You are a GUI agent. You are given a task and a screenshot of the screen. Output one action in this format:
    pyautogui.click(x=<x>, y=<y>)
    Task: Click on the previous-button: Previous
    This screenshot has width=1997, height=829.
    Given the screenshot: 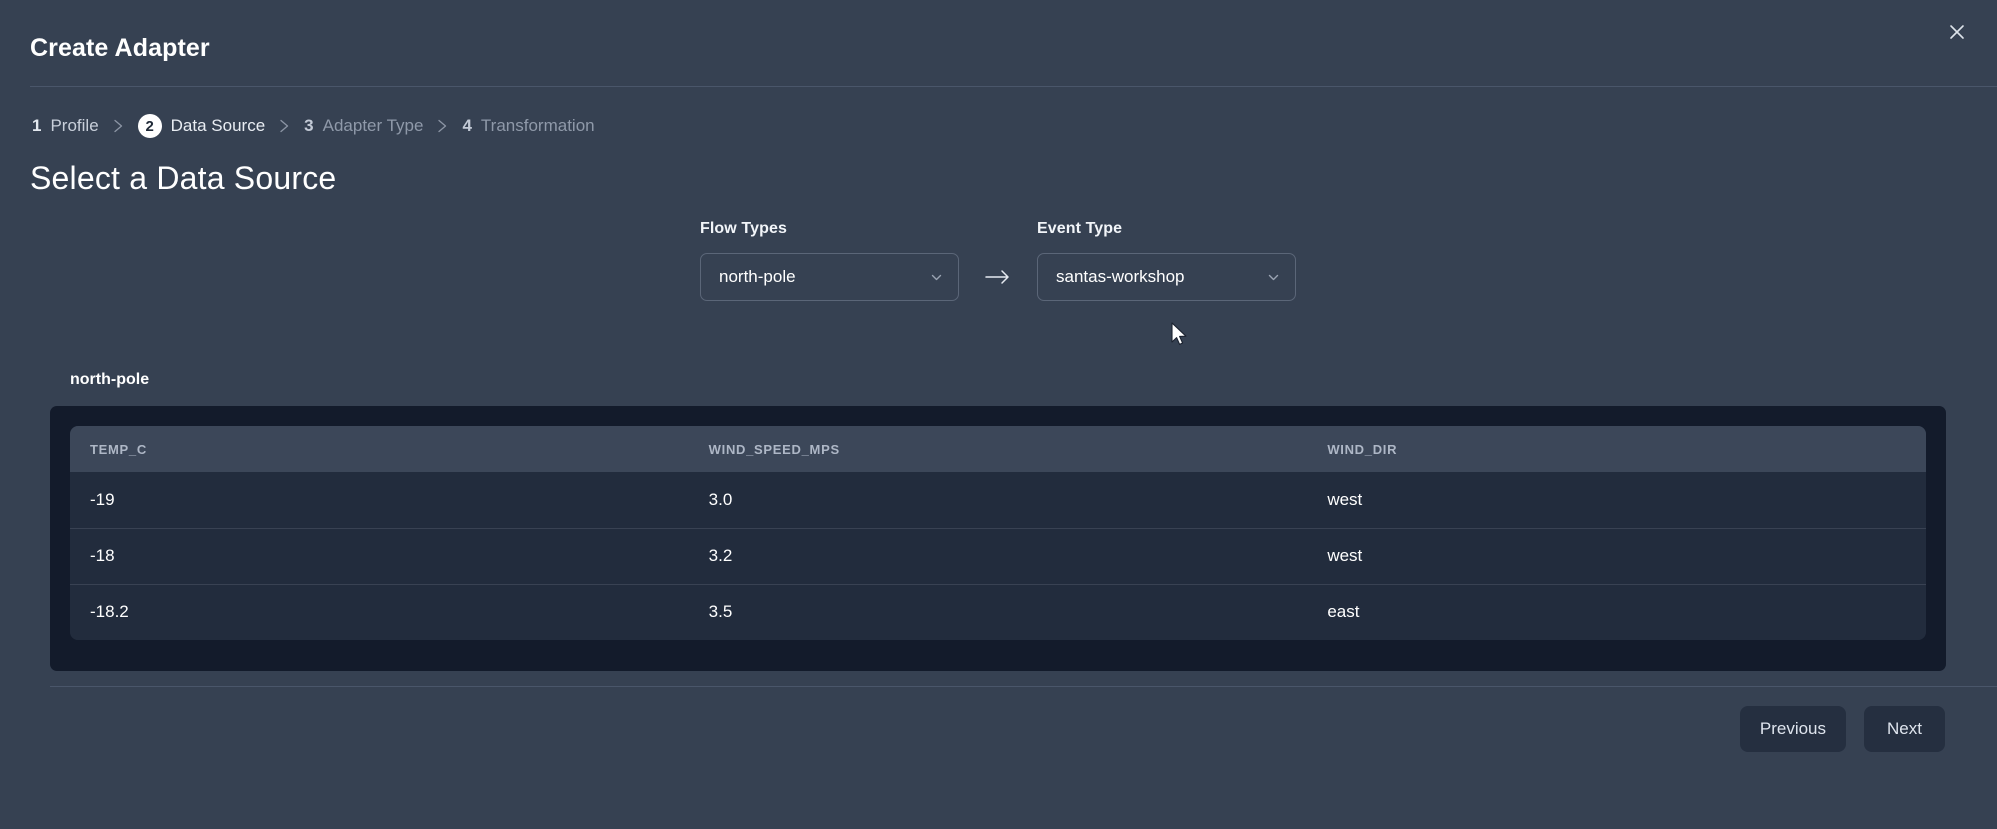 What is the action you would take?
    pyautogui.click(x=1792, y=729)
    